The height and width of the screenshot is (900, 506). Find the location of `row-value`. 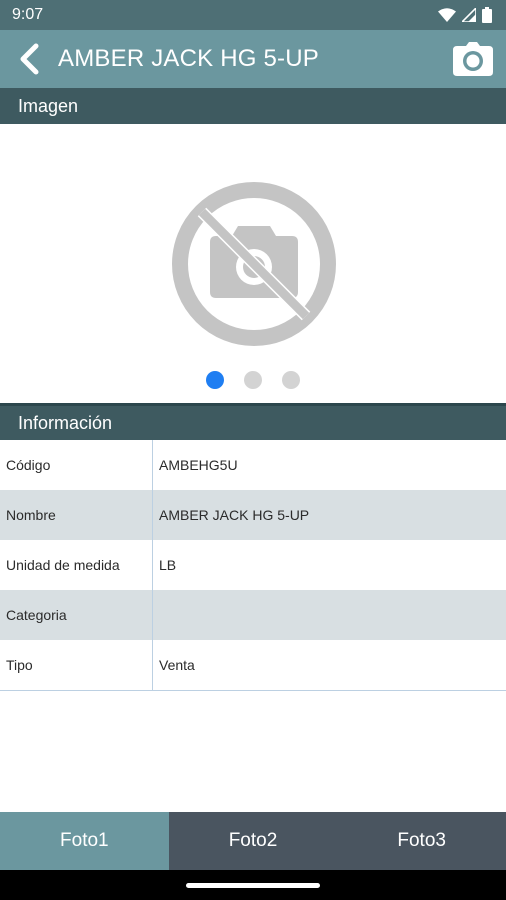

row-value is located at coordinates (329, 615).